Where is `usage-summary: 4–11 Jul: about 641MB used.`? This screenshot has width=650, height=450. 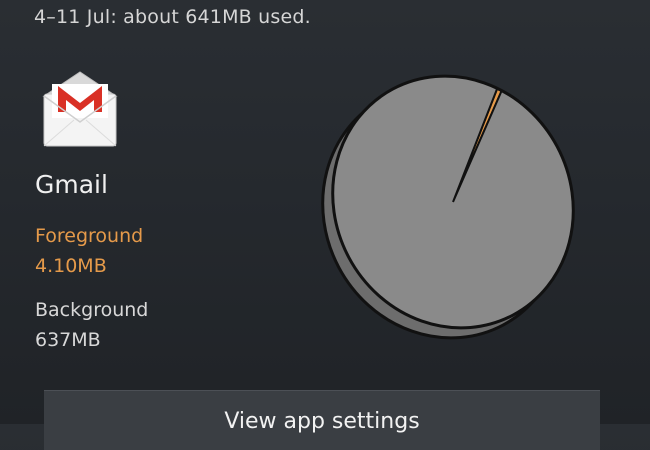
usage-summary: 4–11 Jul: about 641MB used. is located at coordinates (172, 17).